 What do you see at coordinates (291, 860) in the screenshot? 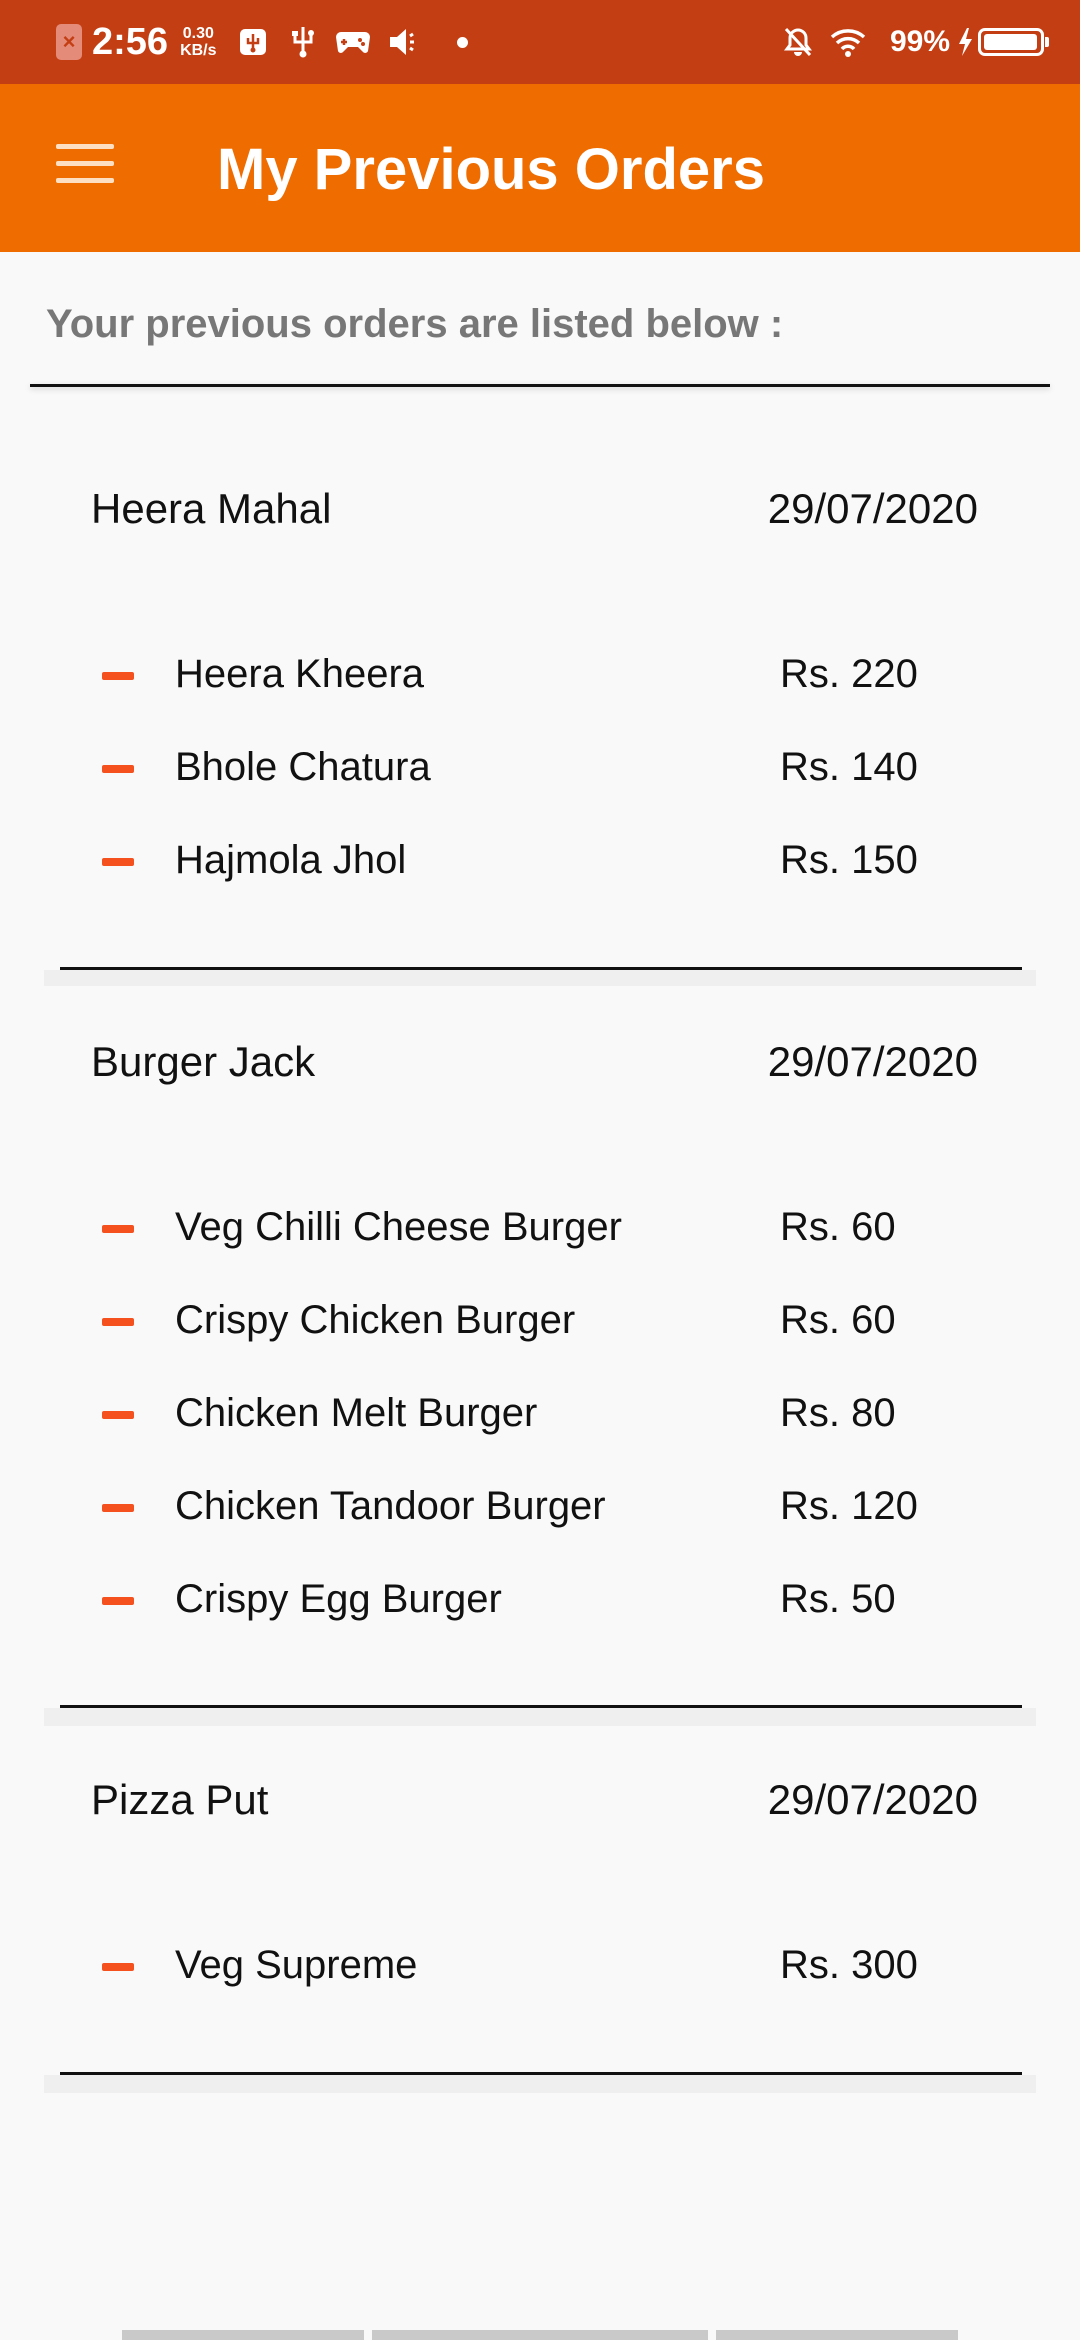
I see `item-name: Hajmola Jhol` at bounding box center [291, 860].